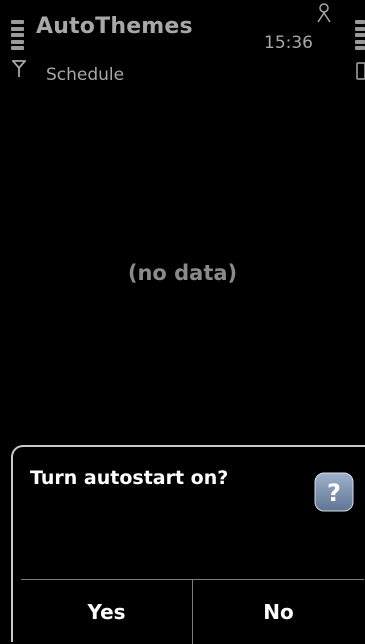 This screenshot has width=365, height=644. Describe the element at coordinates (324, 13) in the screenshot. I see `user-icon` at that location.